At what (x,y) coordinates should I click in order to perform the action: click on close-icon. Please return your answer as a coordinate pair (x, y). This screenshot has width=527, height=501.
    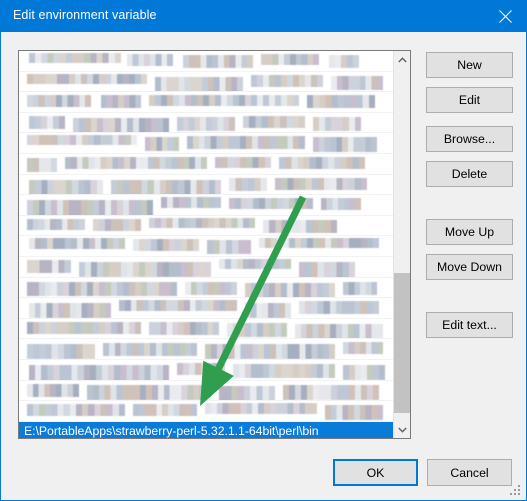
    Looking at the image, I should click on (504, 16).